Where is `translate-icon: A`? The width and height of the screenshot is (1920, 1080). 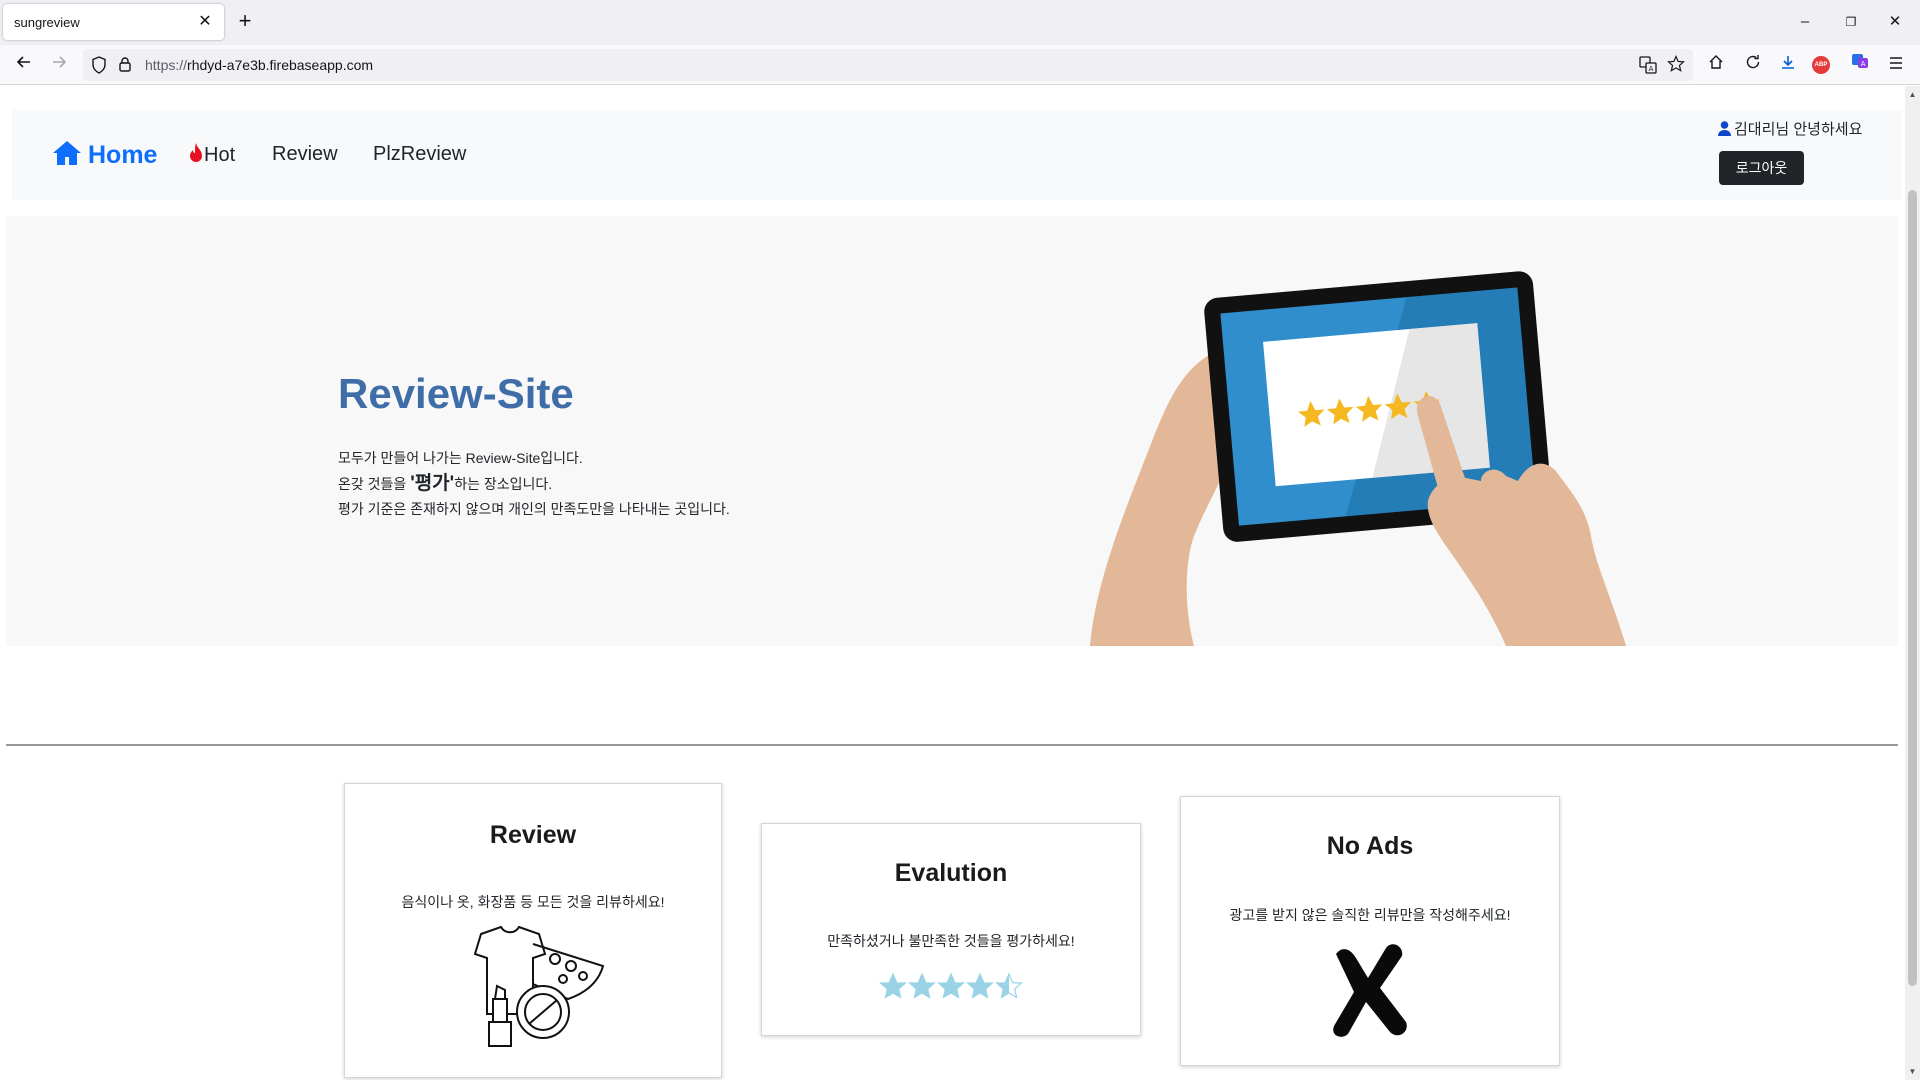
translate-icon: A is located at coordinates (1648, 67).